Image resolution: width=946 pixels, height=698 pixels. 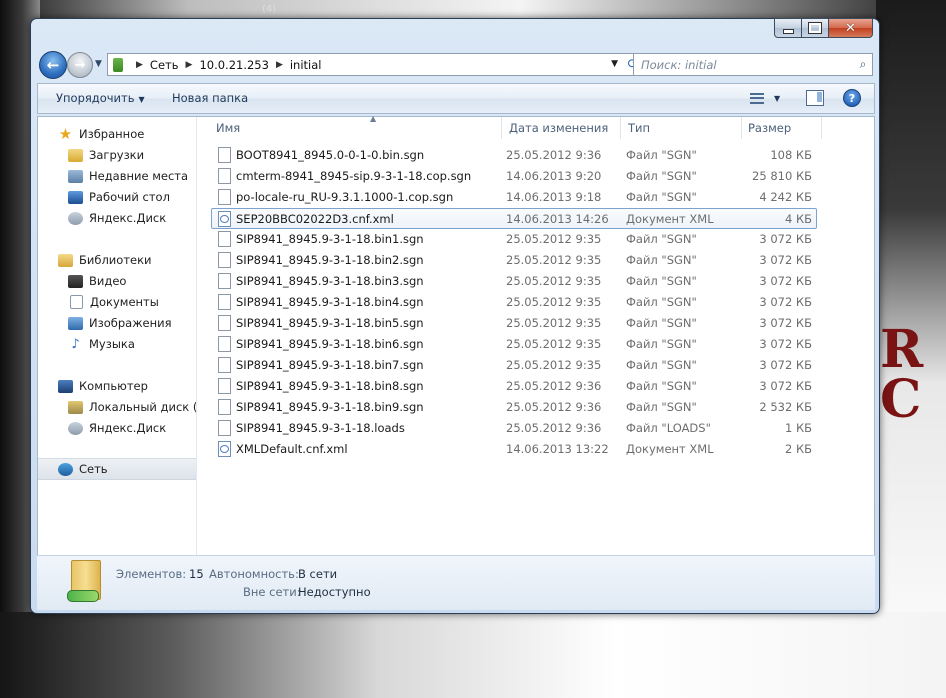 What do you see at coordinates (117, 197) in the screenshot?
I see `sidebar-item-desktop: Рабочий стол` at bounding box center [117, 197].